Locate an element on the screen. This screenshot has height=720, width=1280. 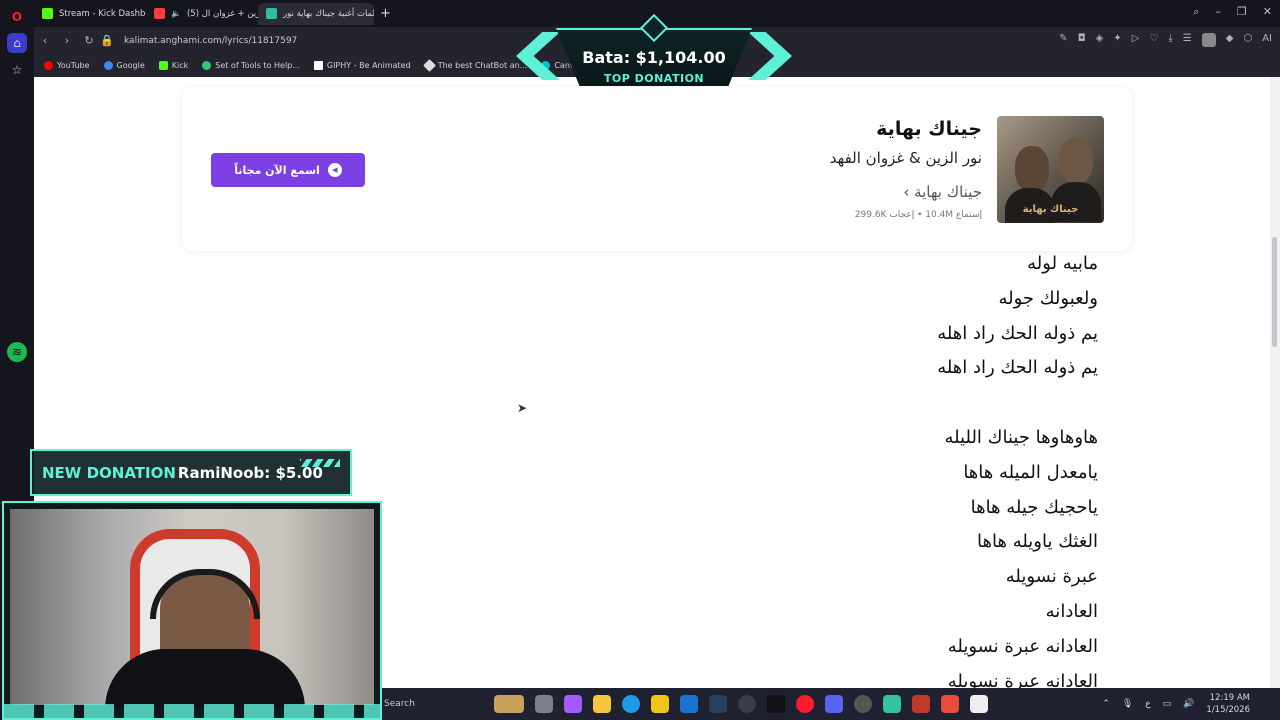
steam-icon is located at coordinates (718, 704).